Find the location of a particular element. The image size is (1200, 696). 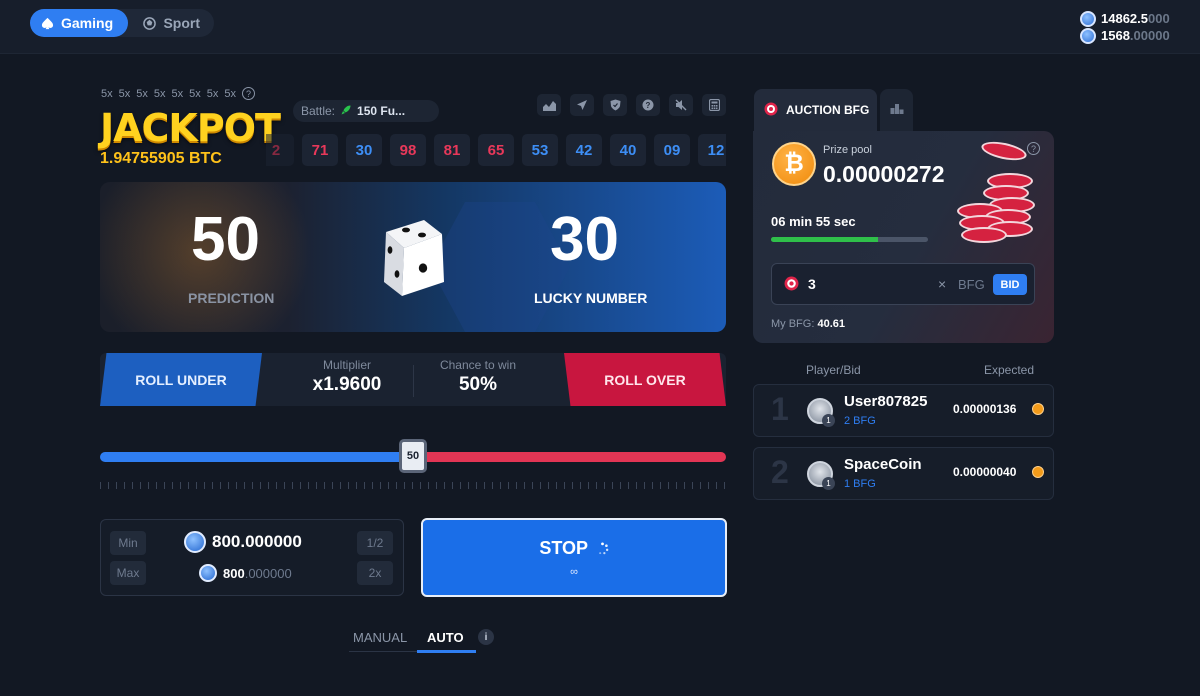

header-player-bid: Player/Bid is located at coordinates (833, 370).